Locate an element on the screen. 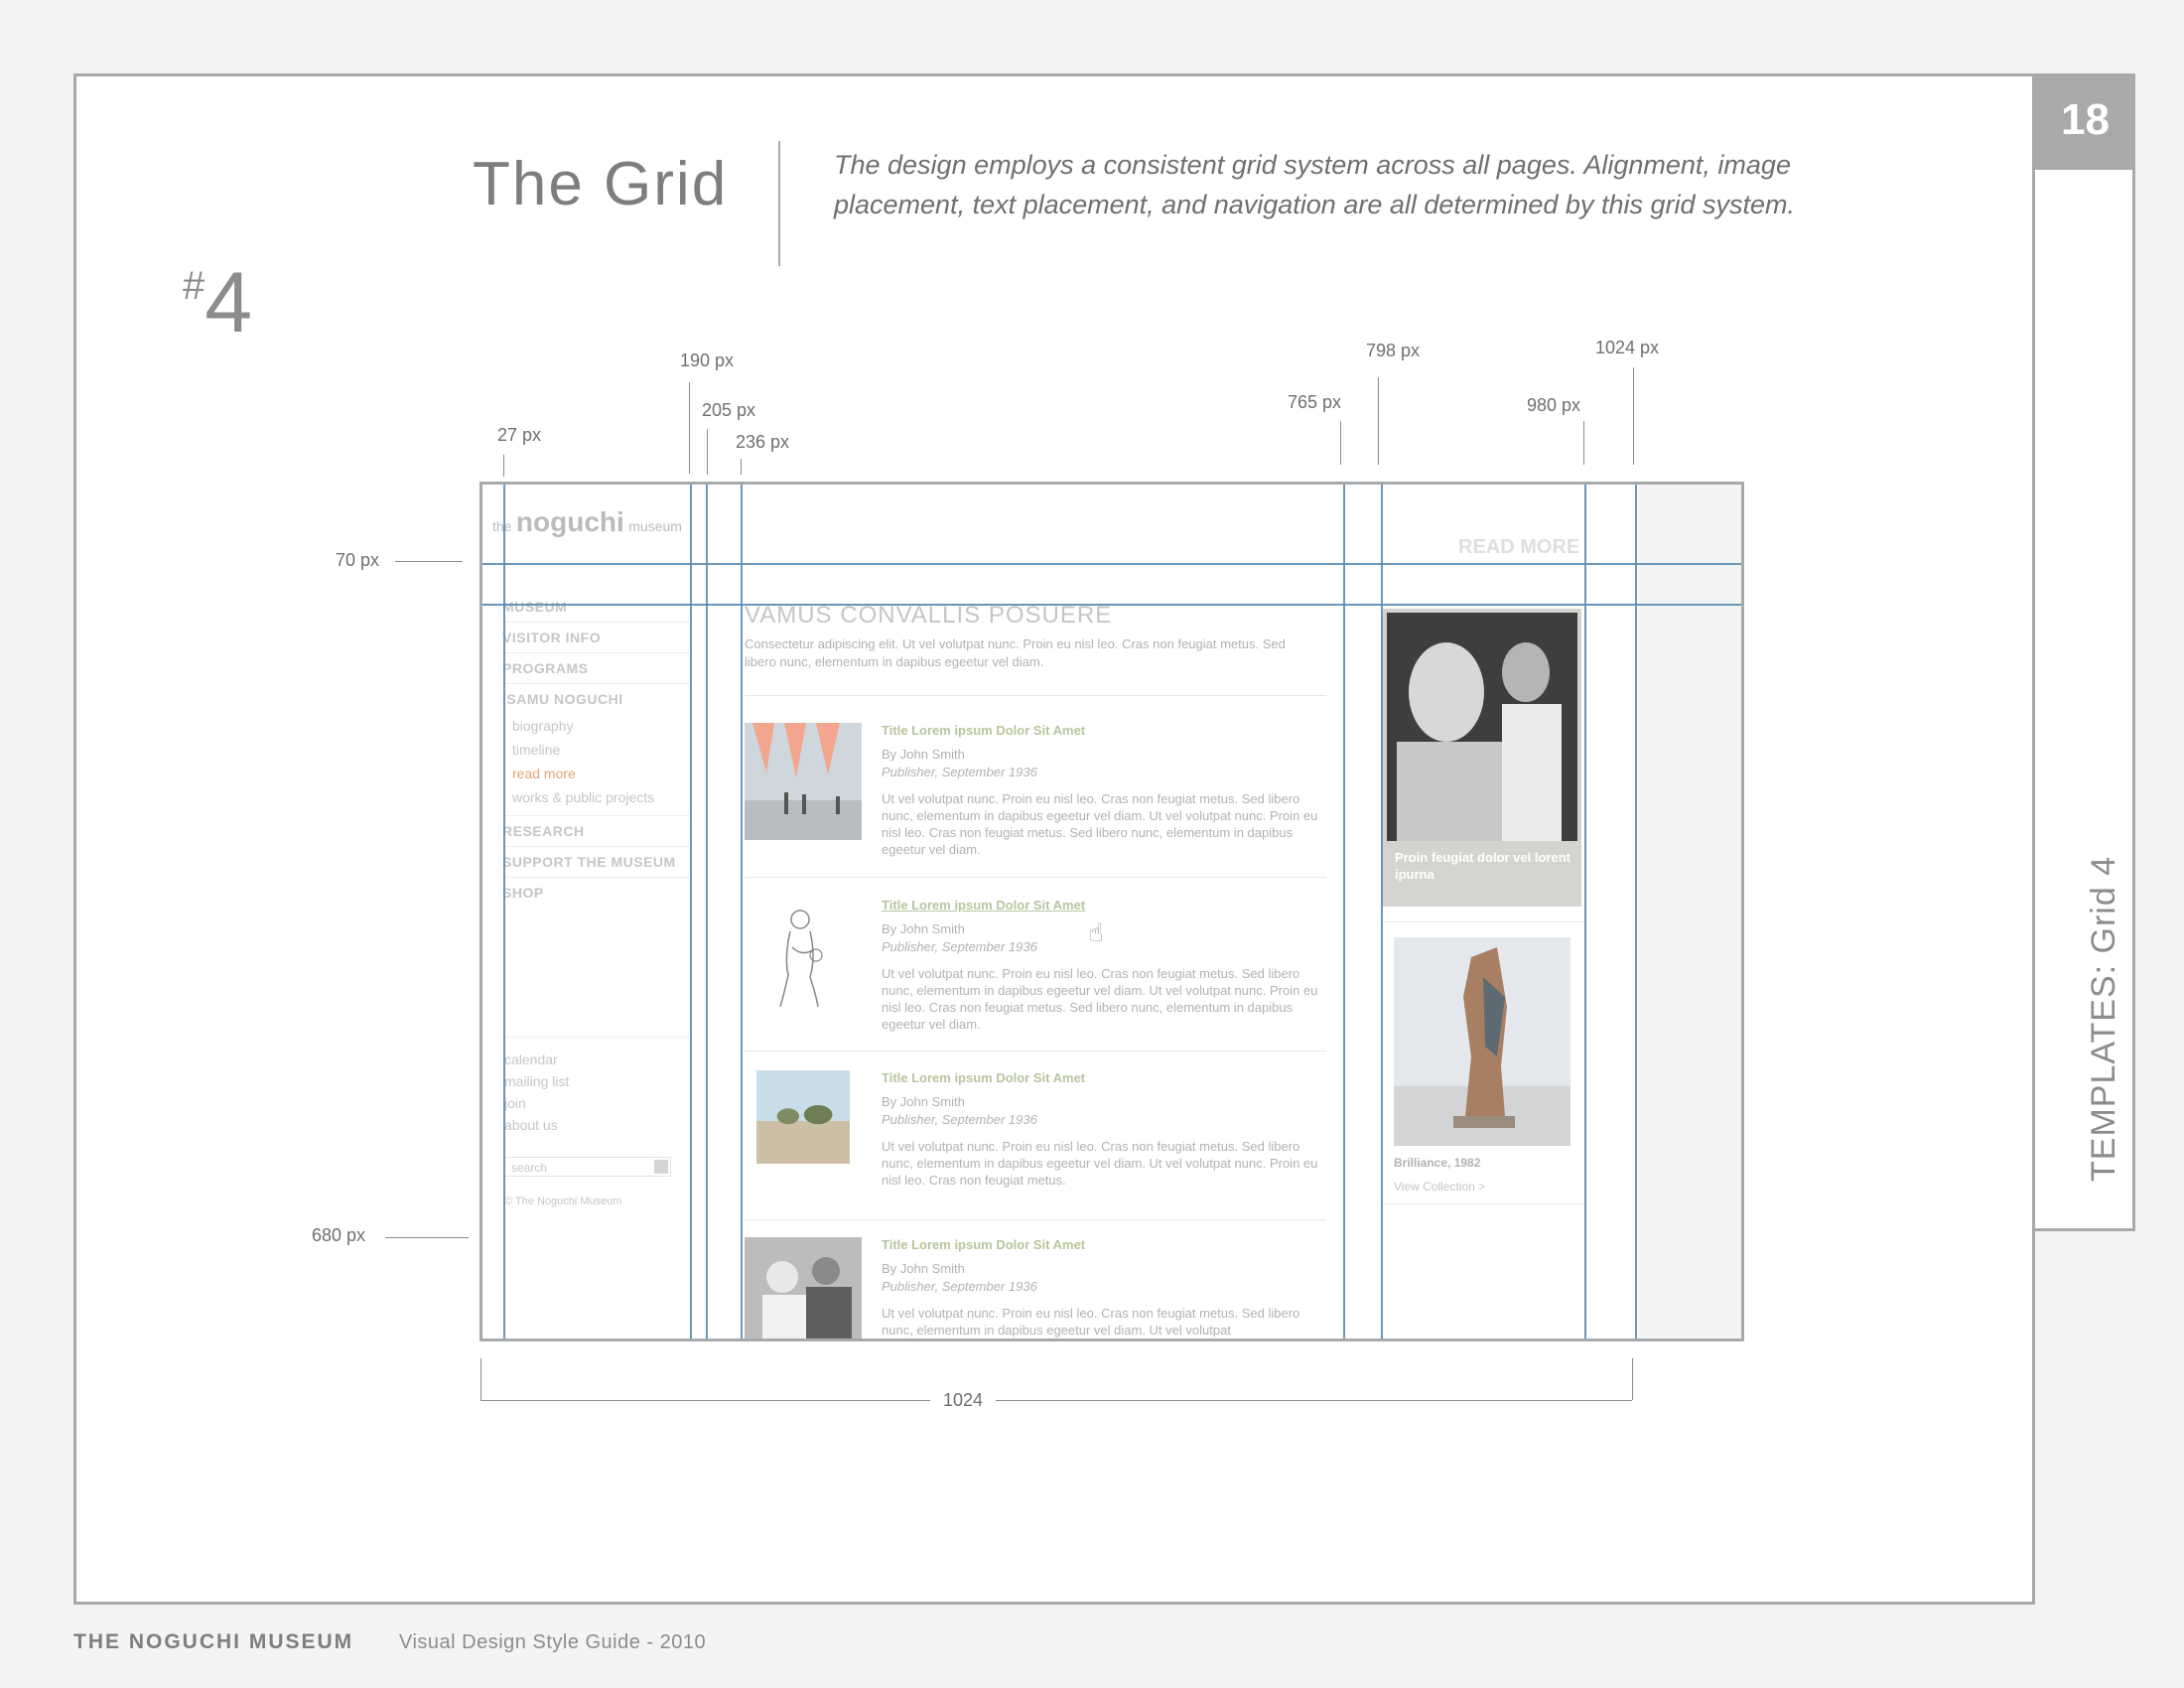 This screenshot has height=1688, width=2184. feature-caption: Proin feugiat dolor vel lorent ipurna is located at coordinates (1482, 866).